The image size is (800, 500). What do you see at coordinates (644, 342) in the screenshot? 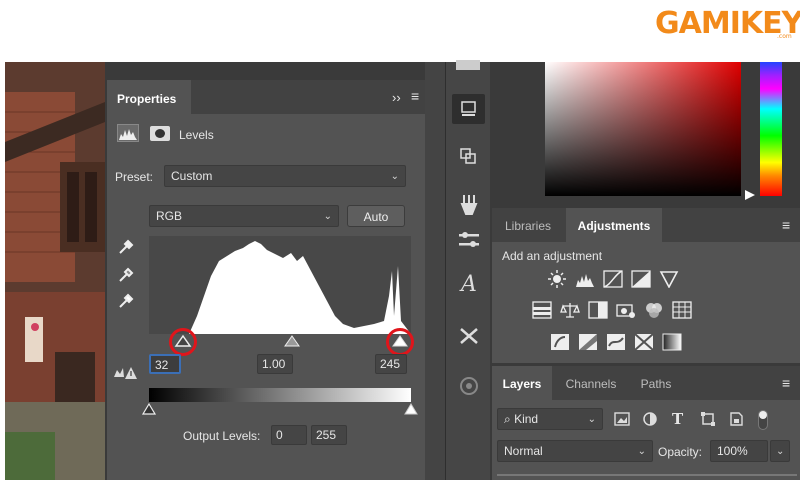
I see `selective-color-icon` at bounding box center [644, 342].